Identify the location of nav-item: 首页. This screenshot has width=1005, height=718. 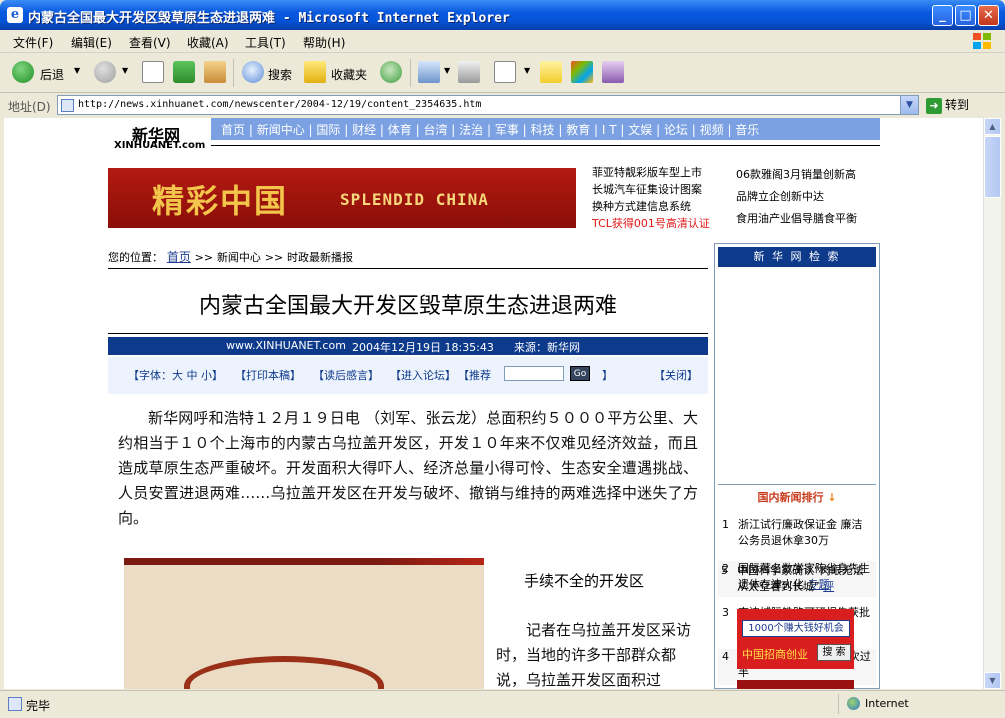
(233, 130).